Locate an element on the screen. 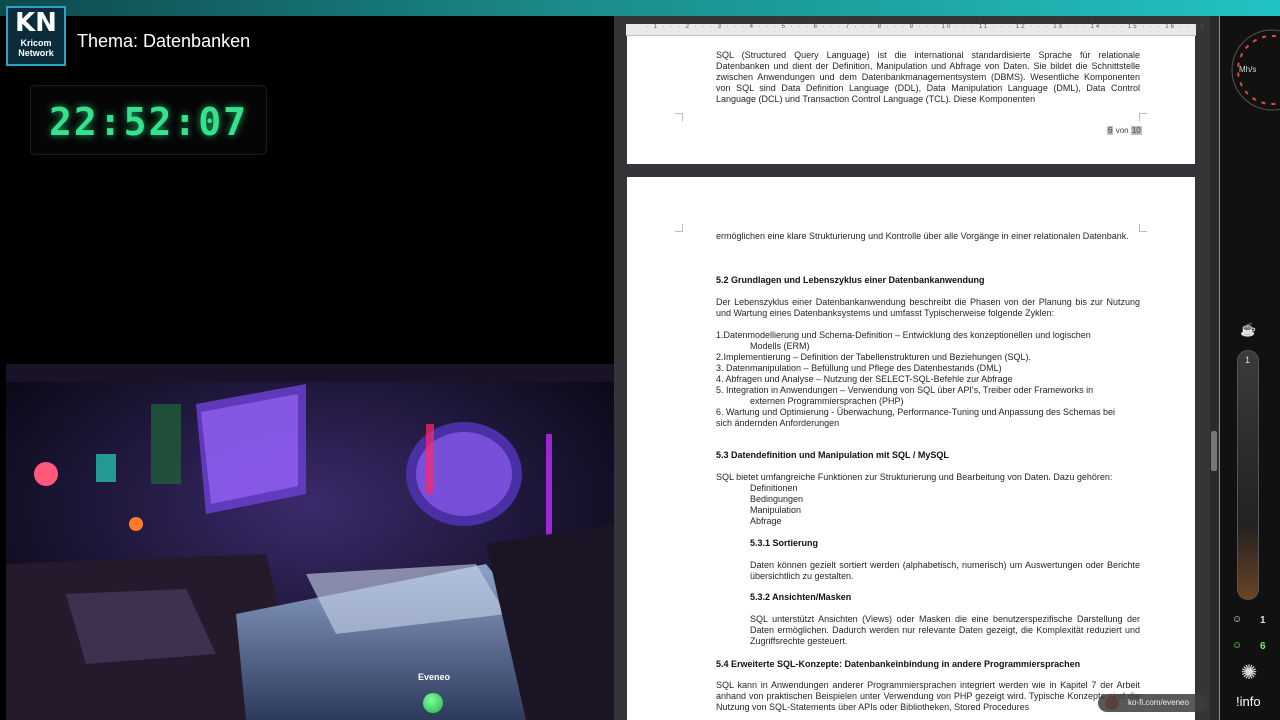 This screenshot has height=720, width=1280. streamer-name: Eveneo is located at coordinates (434, 677).